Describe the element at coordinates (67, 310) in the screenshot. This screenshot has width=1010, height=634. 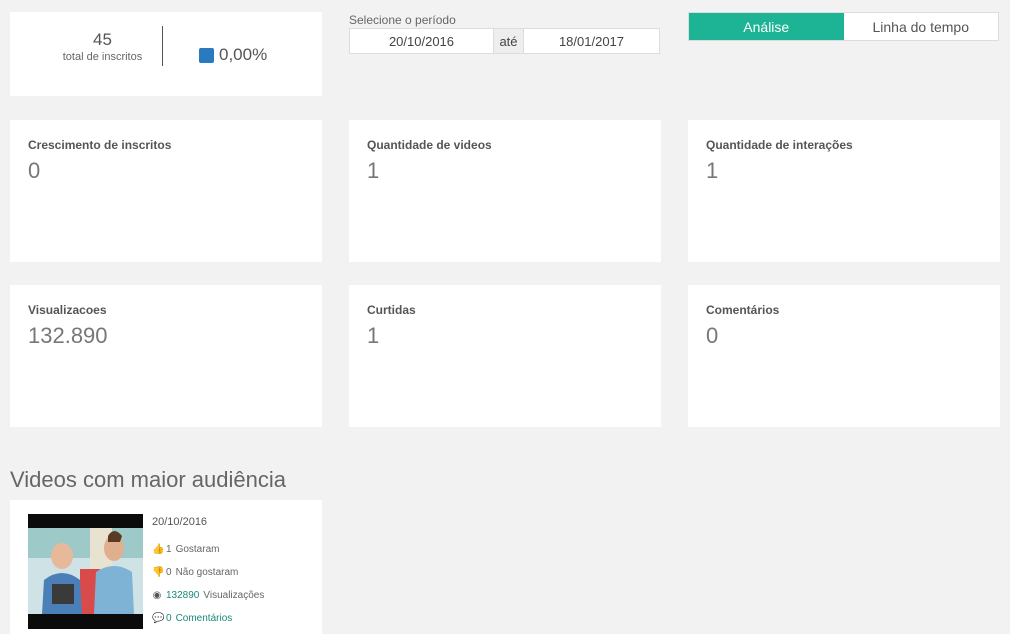
I see `metric-title: Visualizacoes` at that location.